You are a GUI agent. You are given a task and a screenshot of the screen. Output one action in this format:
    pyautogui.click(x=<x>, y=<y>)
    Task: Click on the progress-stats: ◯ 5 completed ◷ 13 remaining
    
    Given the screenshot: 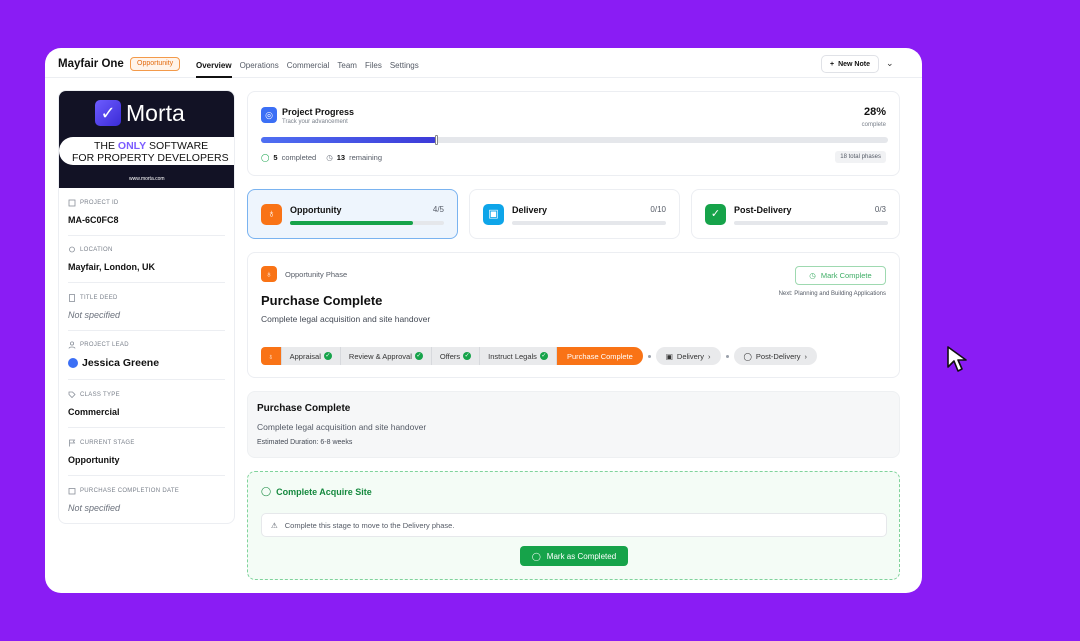 What is the action you would take?
    pyautogui.click(x=322, y=157)
    